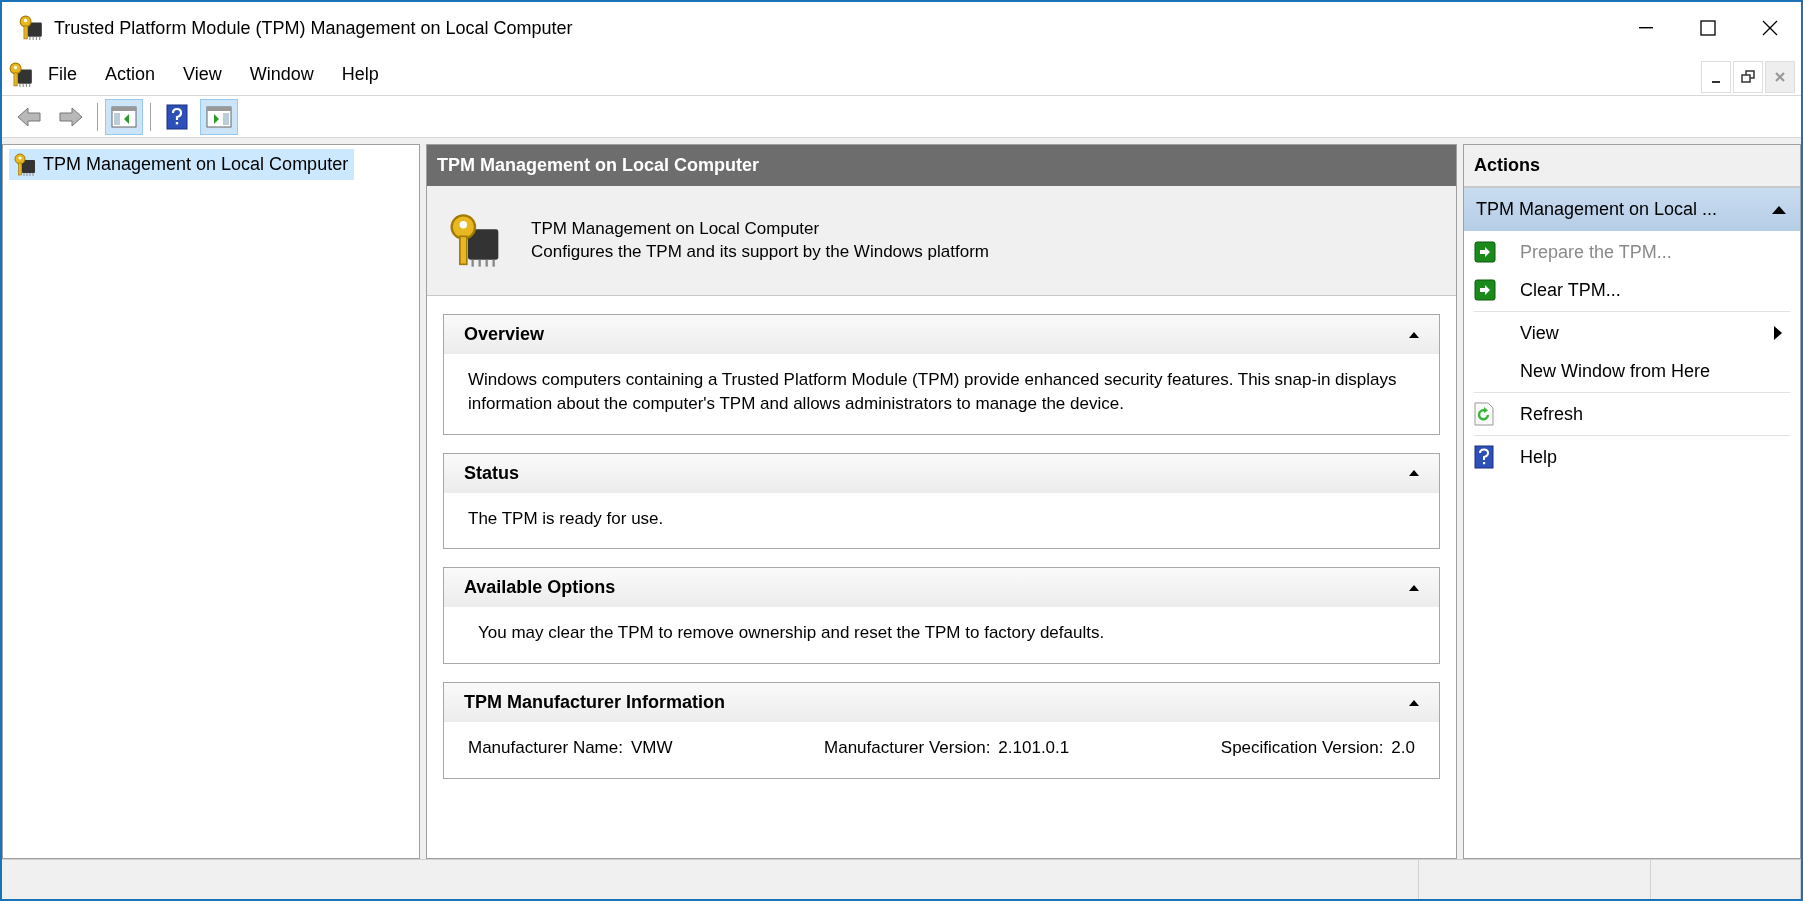 The height and width of the screenshot is (901, 1803). I want to click on section-title: Status, so click(491, 473).